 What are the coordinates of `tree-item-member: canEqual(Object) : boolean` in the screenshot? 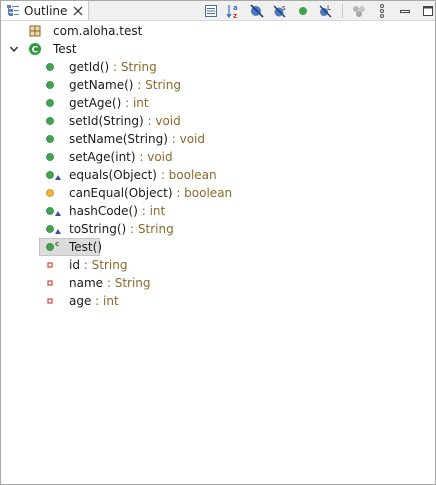 It's located at (218, 193).